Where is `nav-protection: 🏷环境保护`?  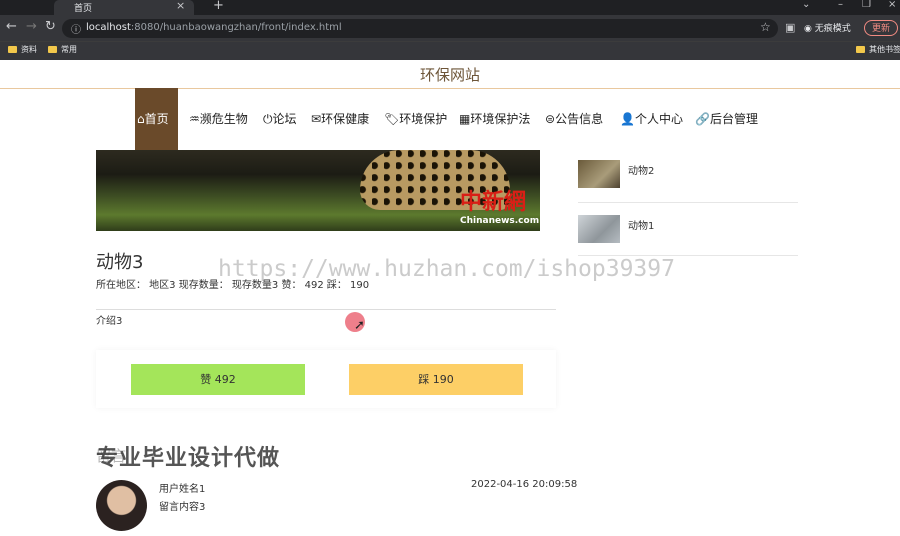 nav-protection: 🏷环境保护 is located at coordinates (415, 118).